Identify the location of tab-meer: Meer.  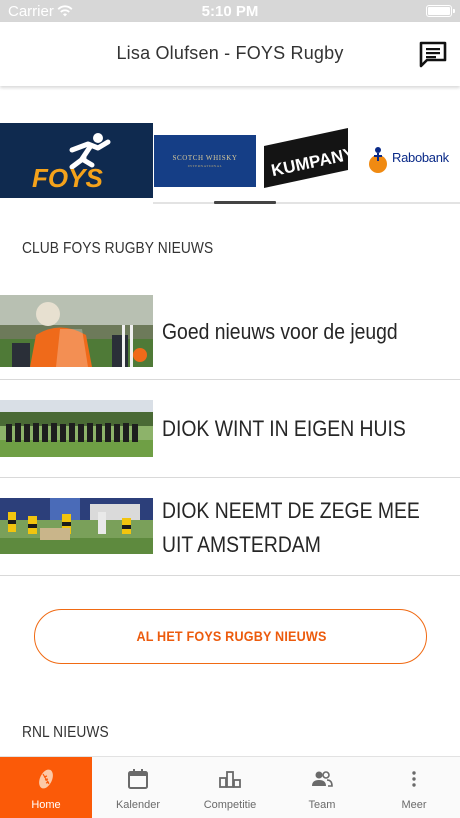
(414, 787).